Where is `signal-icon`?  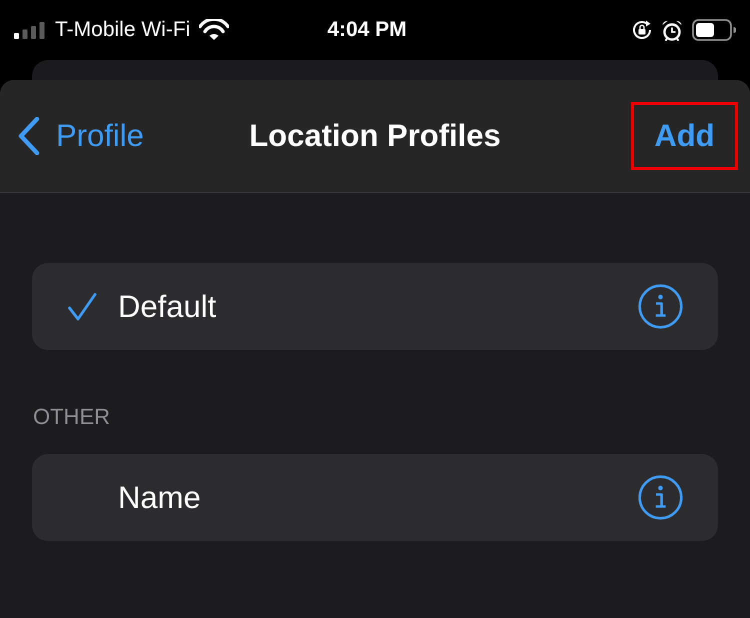 signal-icon is located at coordinates (29, 30).